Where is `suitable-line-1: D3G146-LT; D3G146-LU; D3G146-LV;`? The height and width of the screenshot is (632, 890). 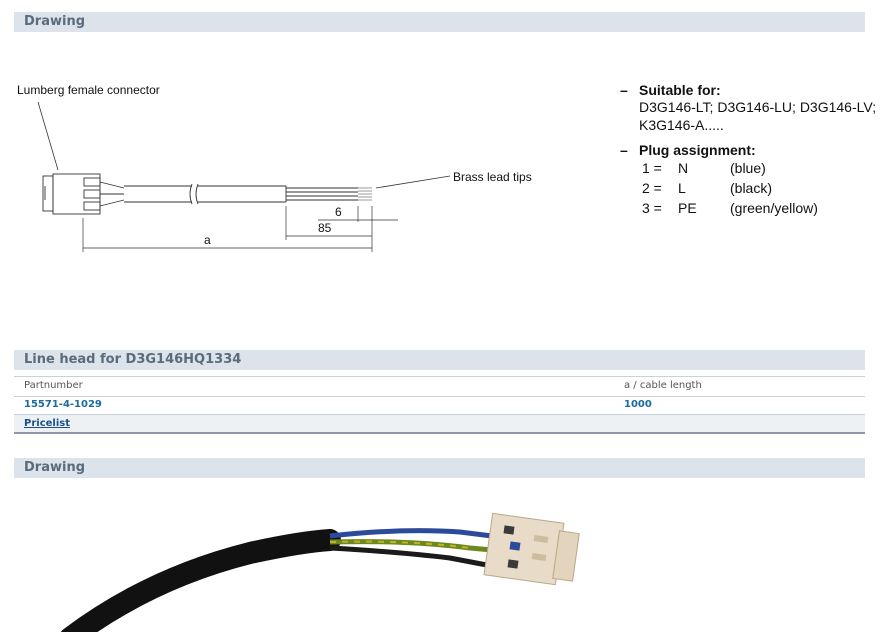 suitable-line-1: D3G146-LT; D3G146-LU; D3G146-LV; is located at coordinates (758, 107).